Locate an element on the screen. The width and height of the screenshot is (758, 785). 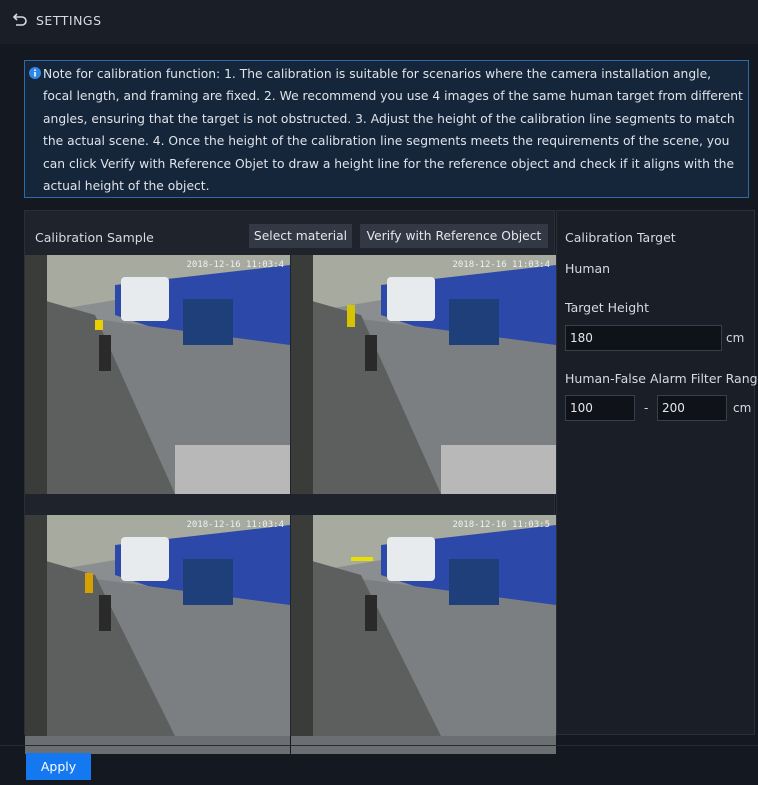
calibration-sample-title: Calibration Sample is located at coordinates (94, 237).